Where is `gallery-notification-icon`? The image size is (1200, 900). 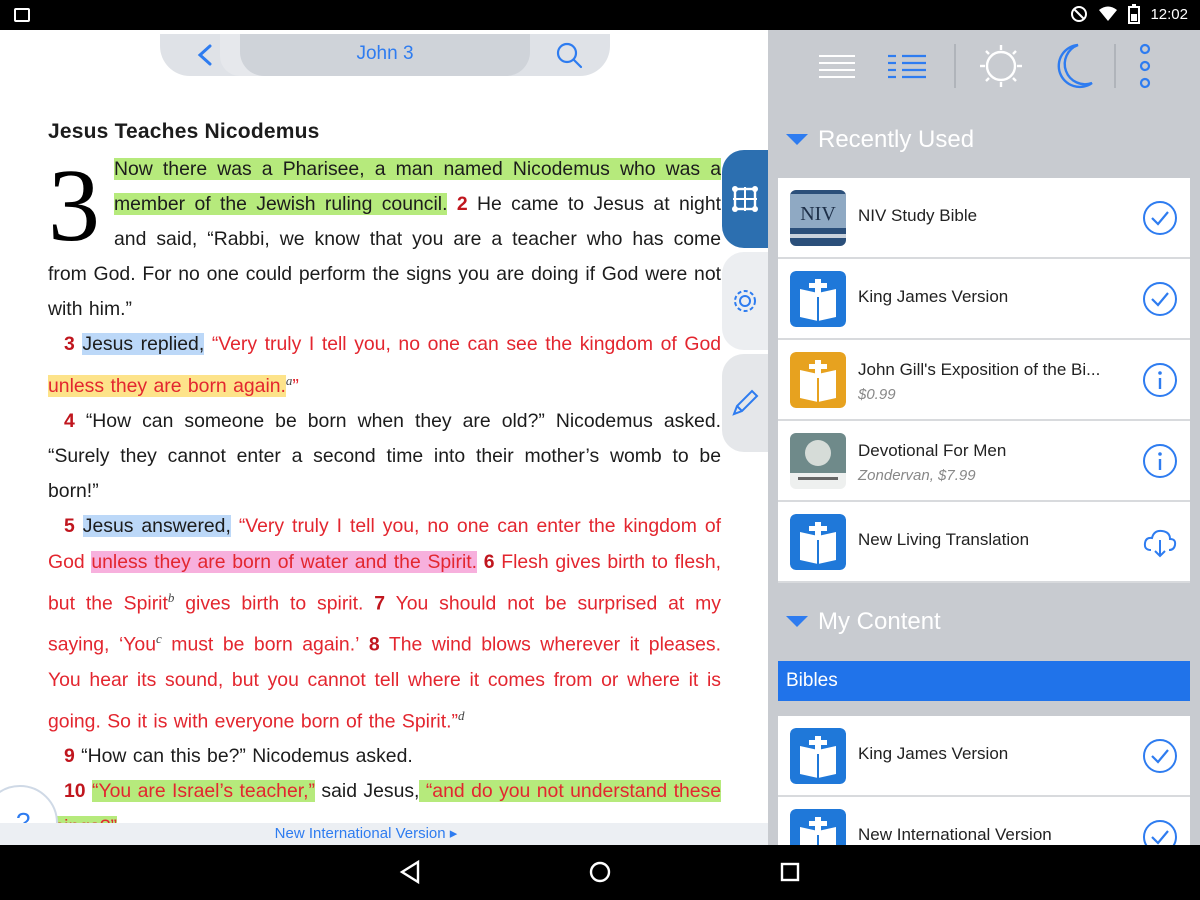
gallery-notification-icon is located at coordinates (22, 15).